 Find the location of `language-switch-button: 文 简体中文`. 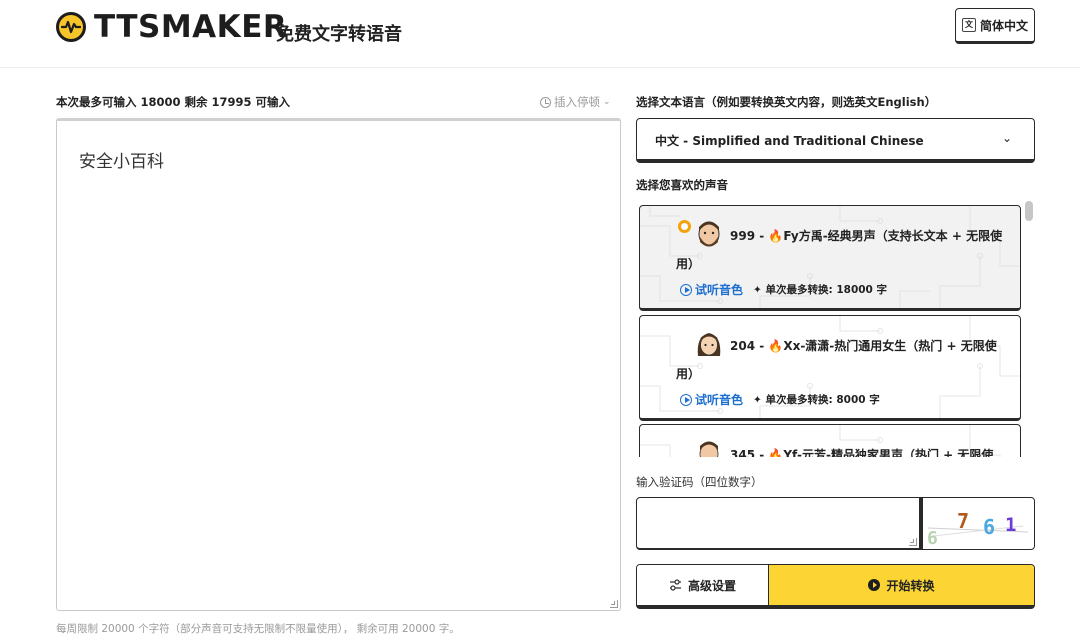

language-switch-button: 文 简体中文 is located at coordinates (995, 26).